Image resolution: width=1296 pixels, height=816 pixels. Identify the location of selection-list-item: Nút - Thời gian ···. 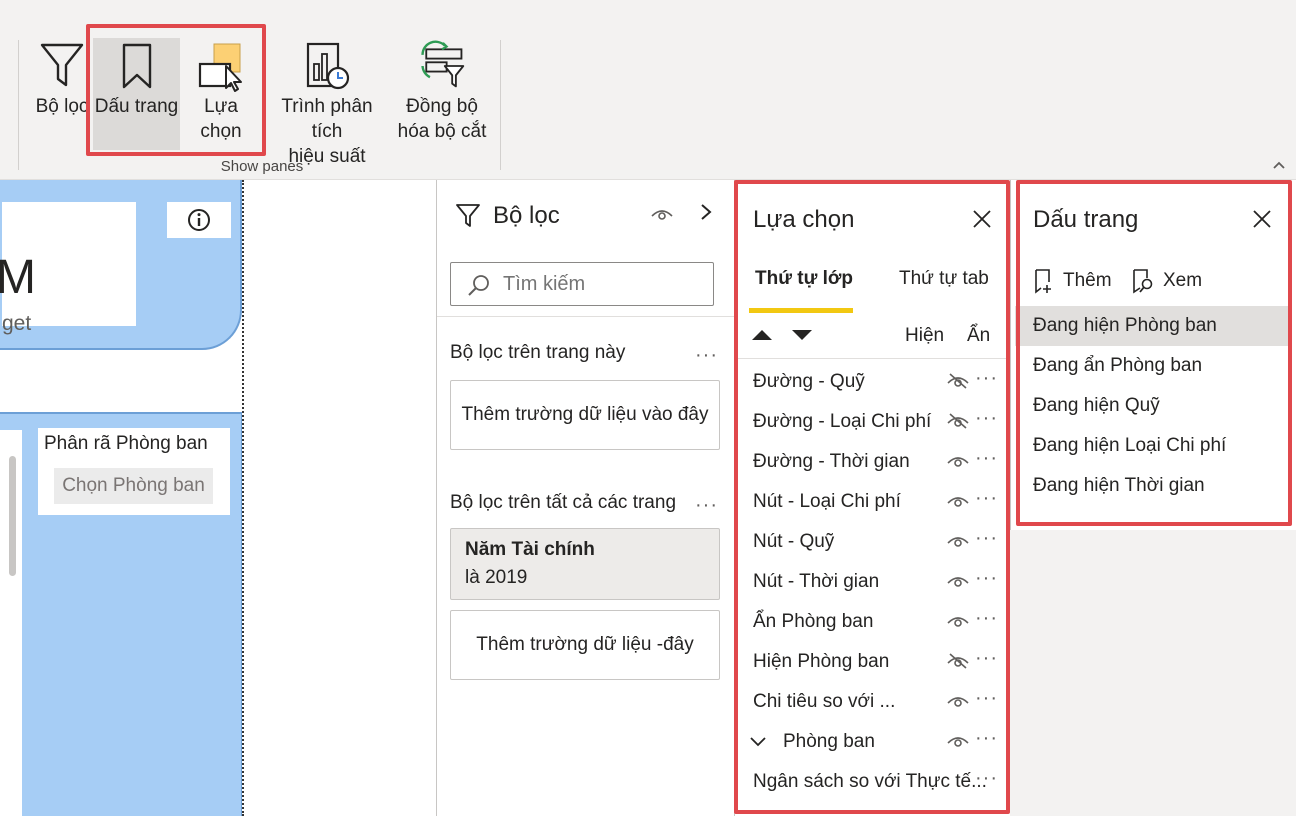
(873, 583).